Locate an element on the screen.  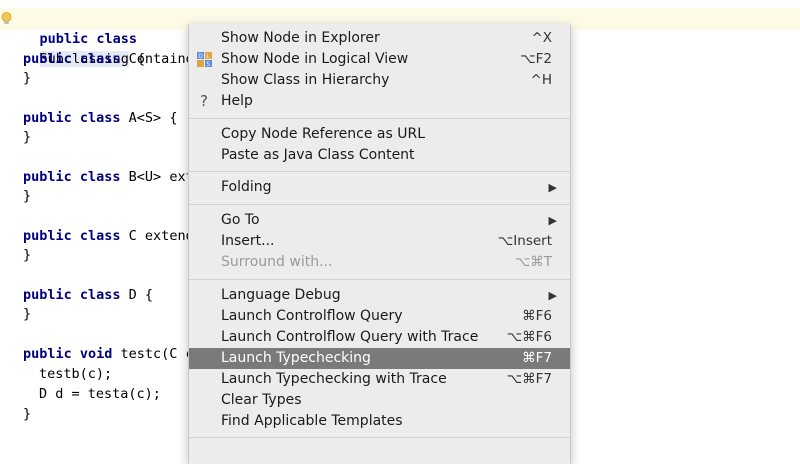
svg-text: D is located at coordinates (200, 56).